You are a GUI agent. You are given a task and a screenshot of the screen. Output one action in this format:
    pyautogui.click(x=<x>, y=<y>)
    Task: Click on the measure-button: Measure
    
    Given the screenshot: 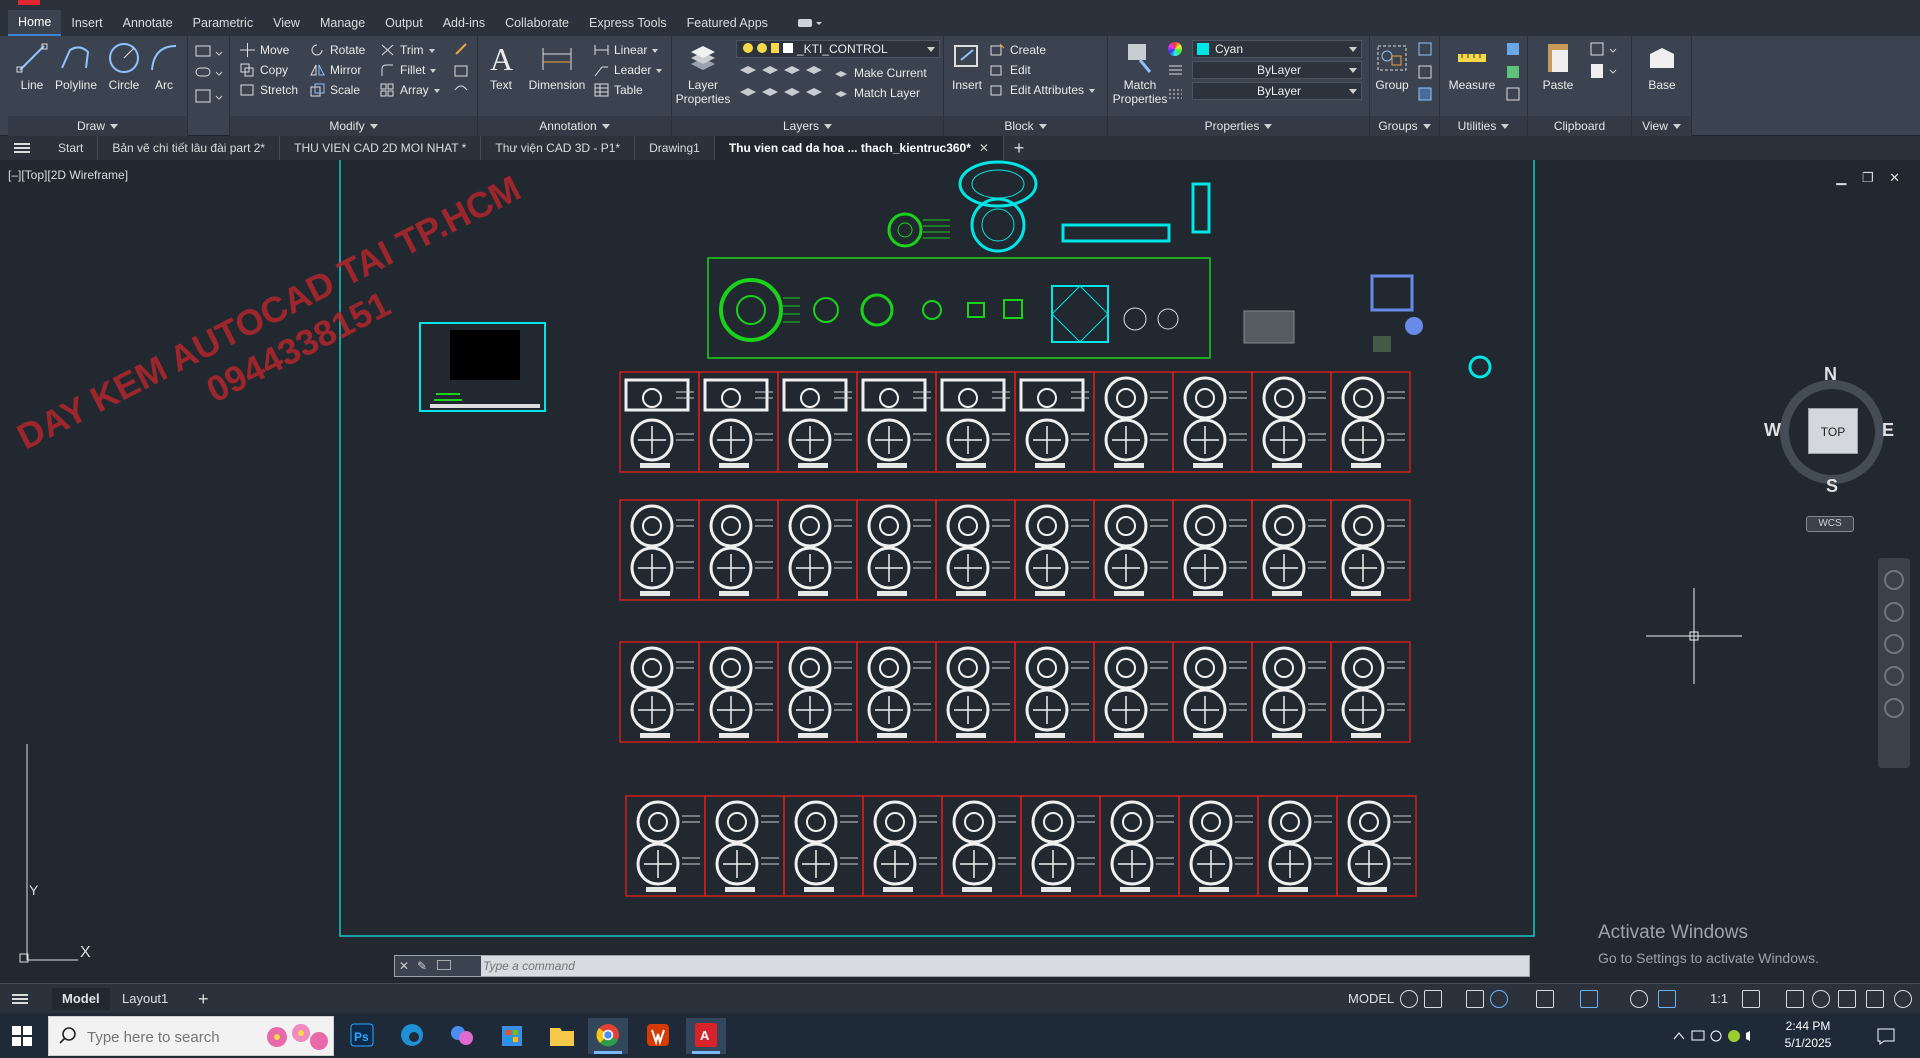 What is the action you would take?
    pyautogui.click(x=1472, y=66)
    